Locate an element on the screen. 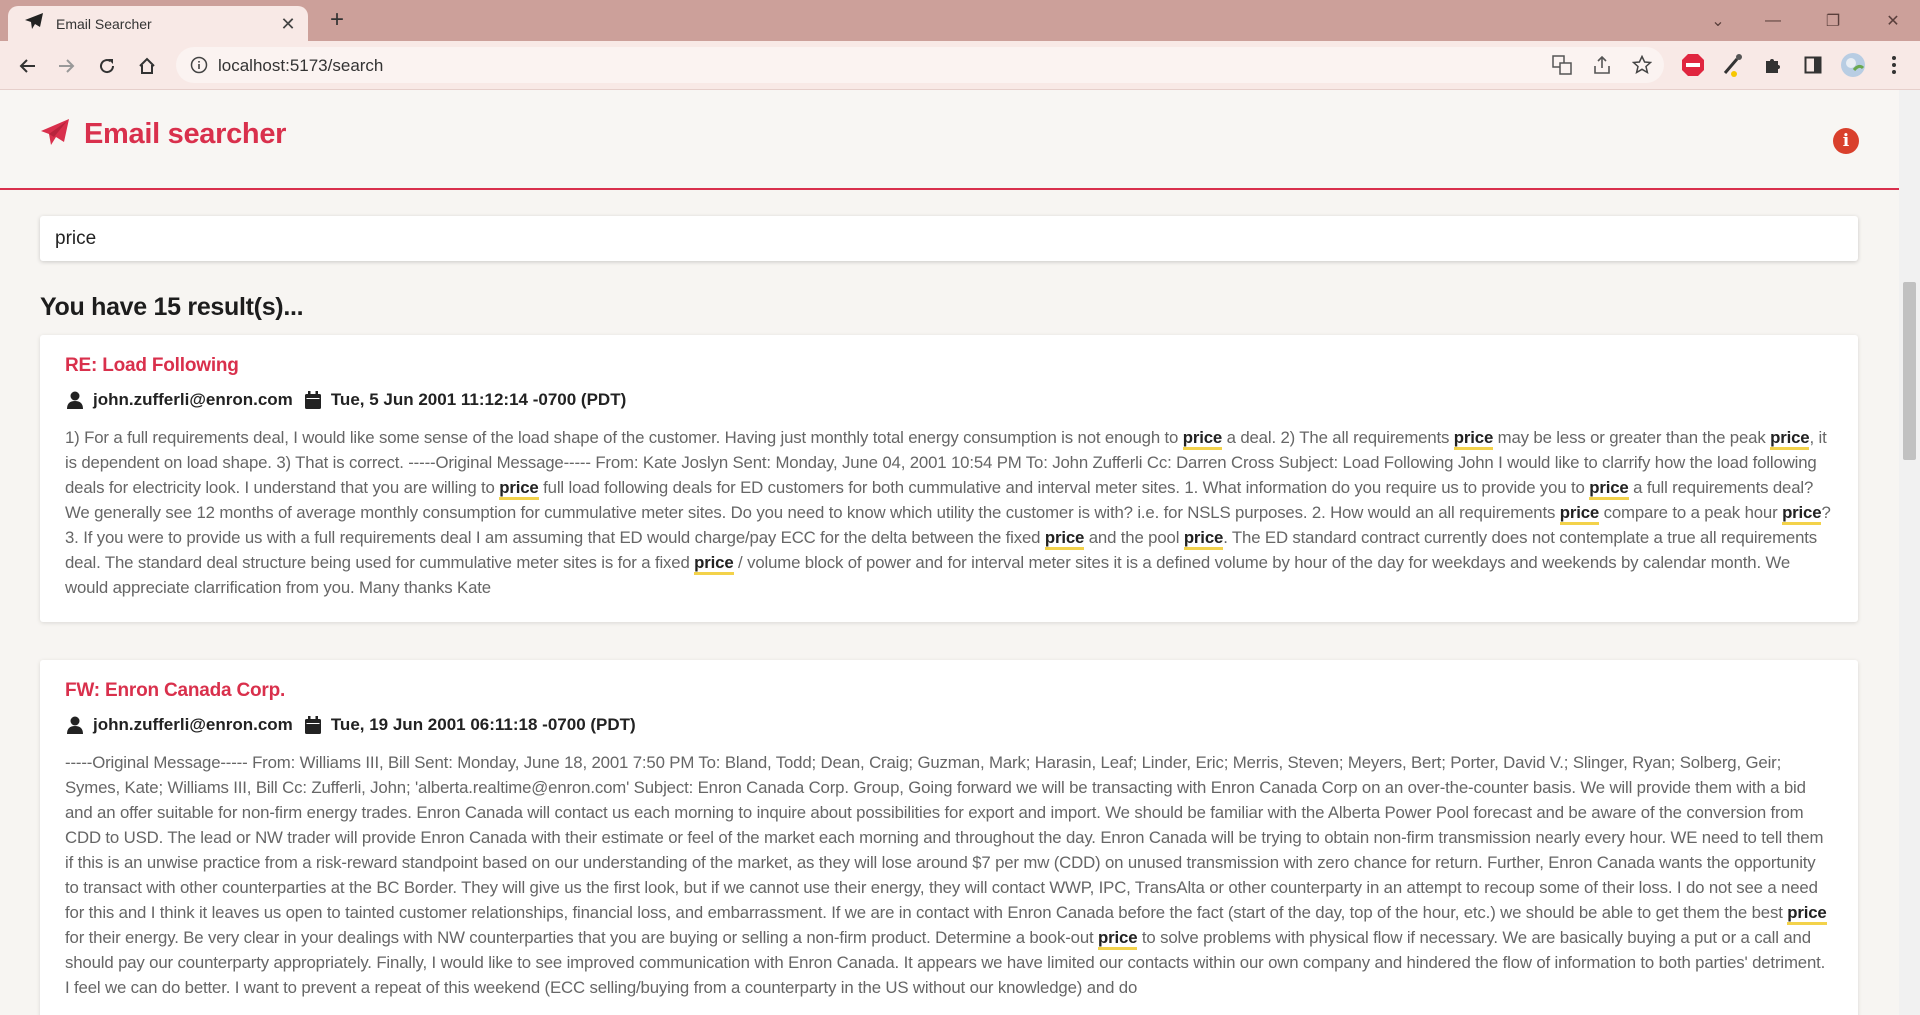 The height and width of the screenshot is (1015, 1920). adblock-icon is located at coordinates (1693, 65).